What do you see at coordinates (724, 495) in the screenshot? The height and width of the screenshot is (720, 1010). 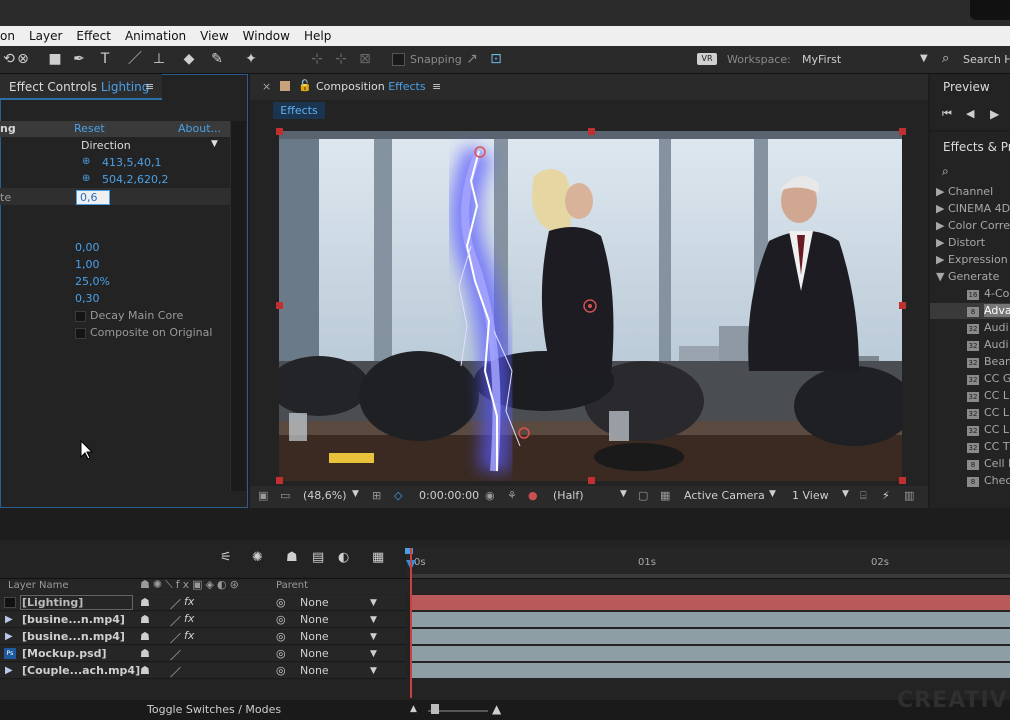 I see `camera-select: Active Camera` at bounding box center [724, 495].